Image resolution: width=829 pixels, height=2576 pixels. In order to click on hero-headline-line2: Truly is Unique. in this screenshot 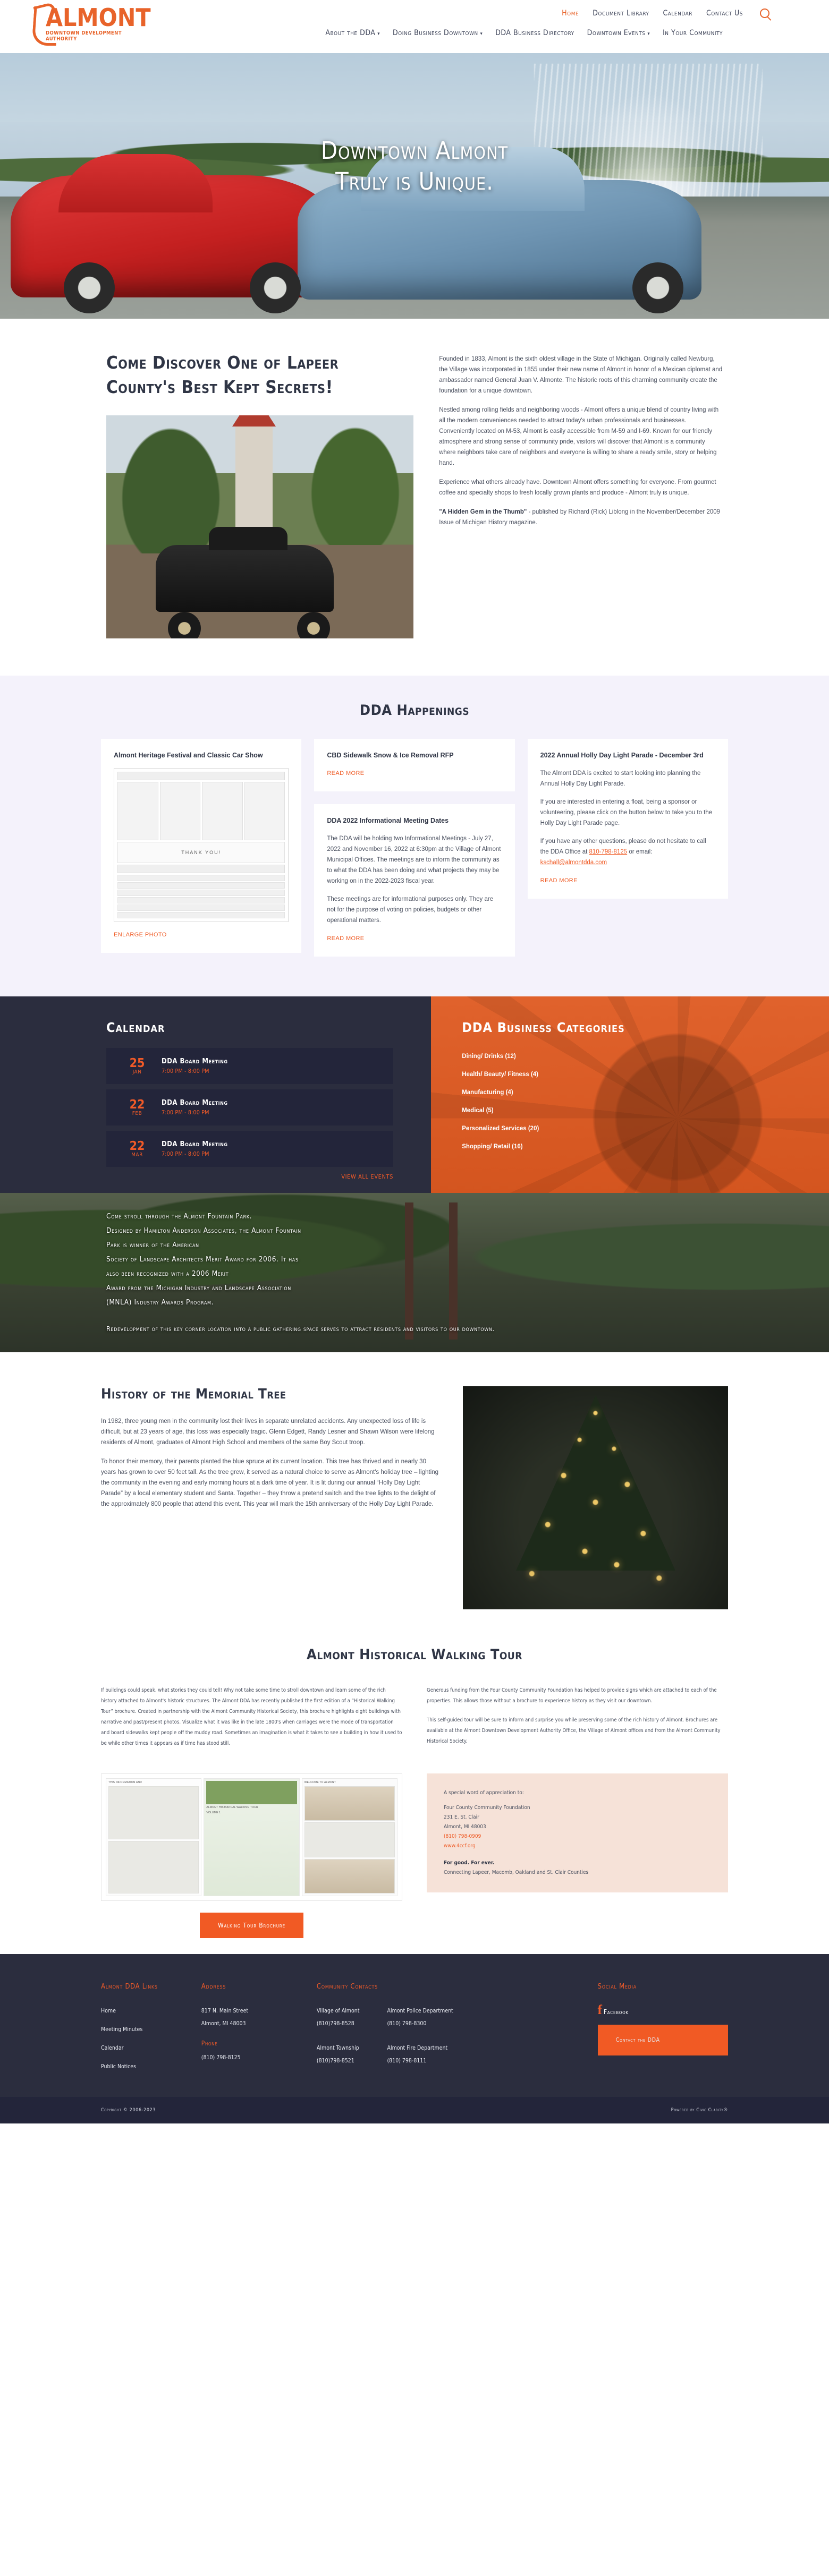, I will do `click(414, 181)`.